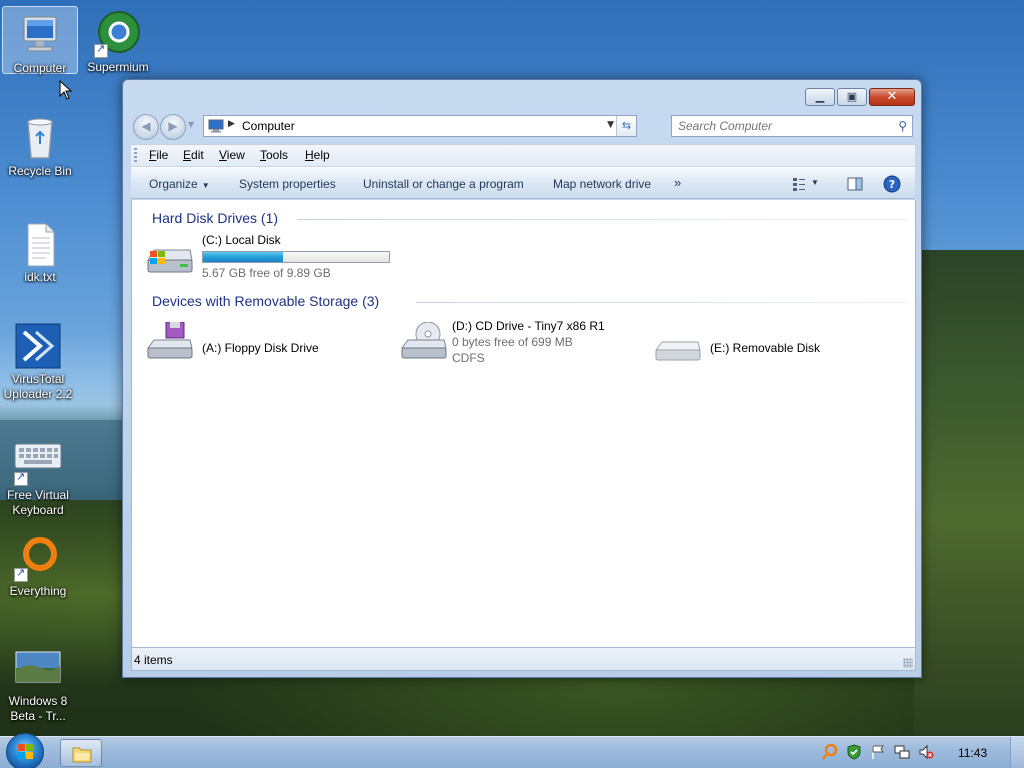 This screenshot has height=768, width=1024. What do you see at coordinates (854, 752) in the screenshot?
I see `security-shield-icon` at bounding box center [854, 752].